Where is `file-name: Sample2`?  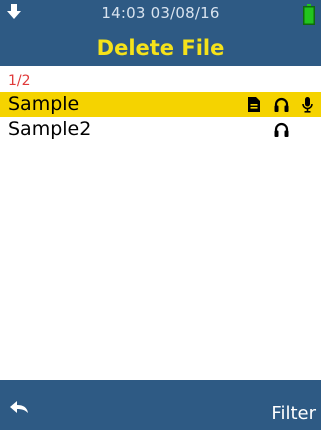
file-name: Sample2 is located at coordinates (50, 129).